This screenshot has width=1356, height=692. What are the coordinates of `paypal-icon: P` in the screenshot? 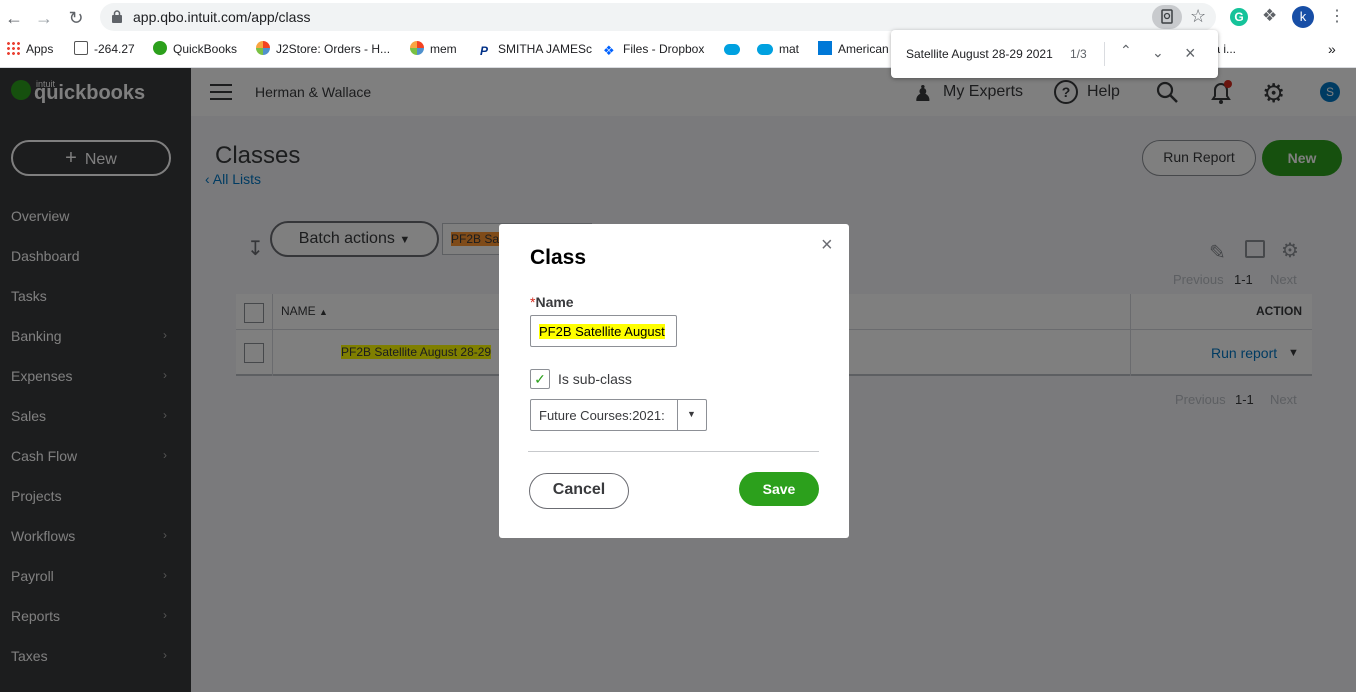 It's located at (484, 51).